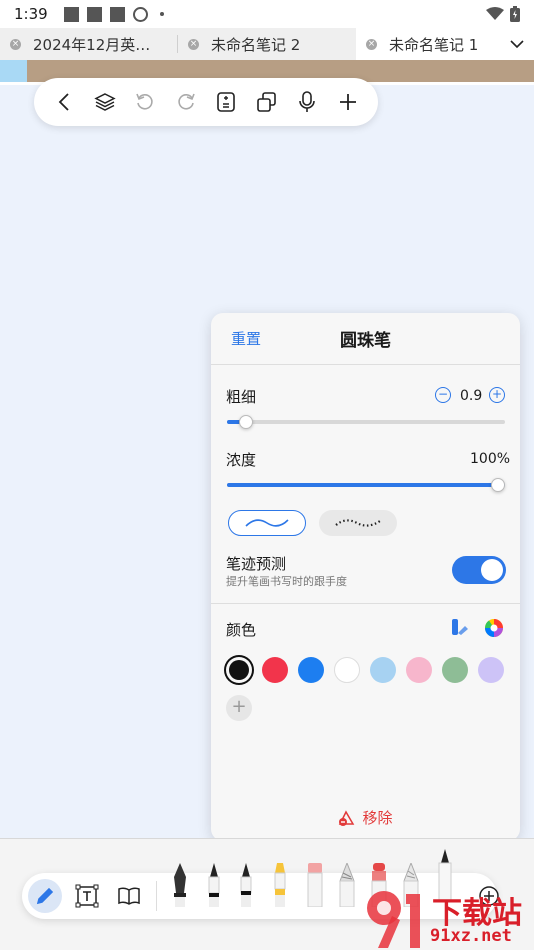 This screenshot has height=950, width=534. I want to click on pen-mode-button, so click(45, 896).